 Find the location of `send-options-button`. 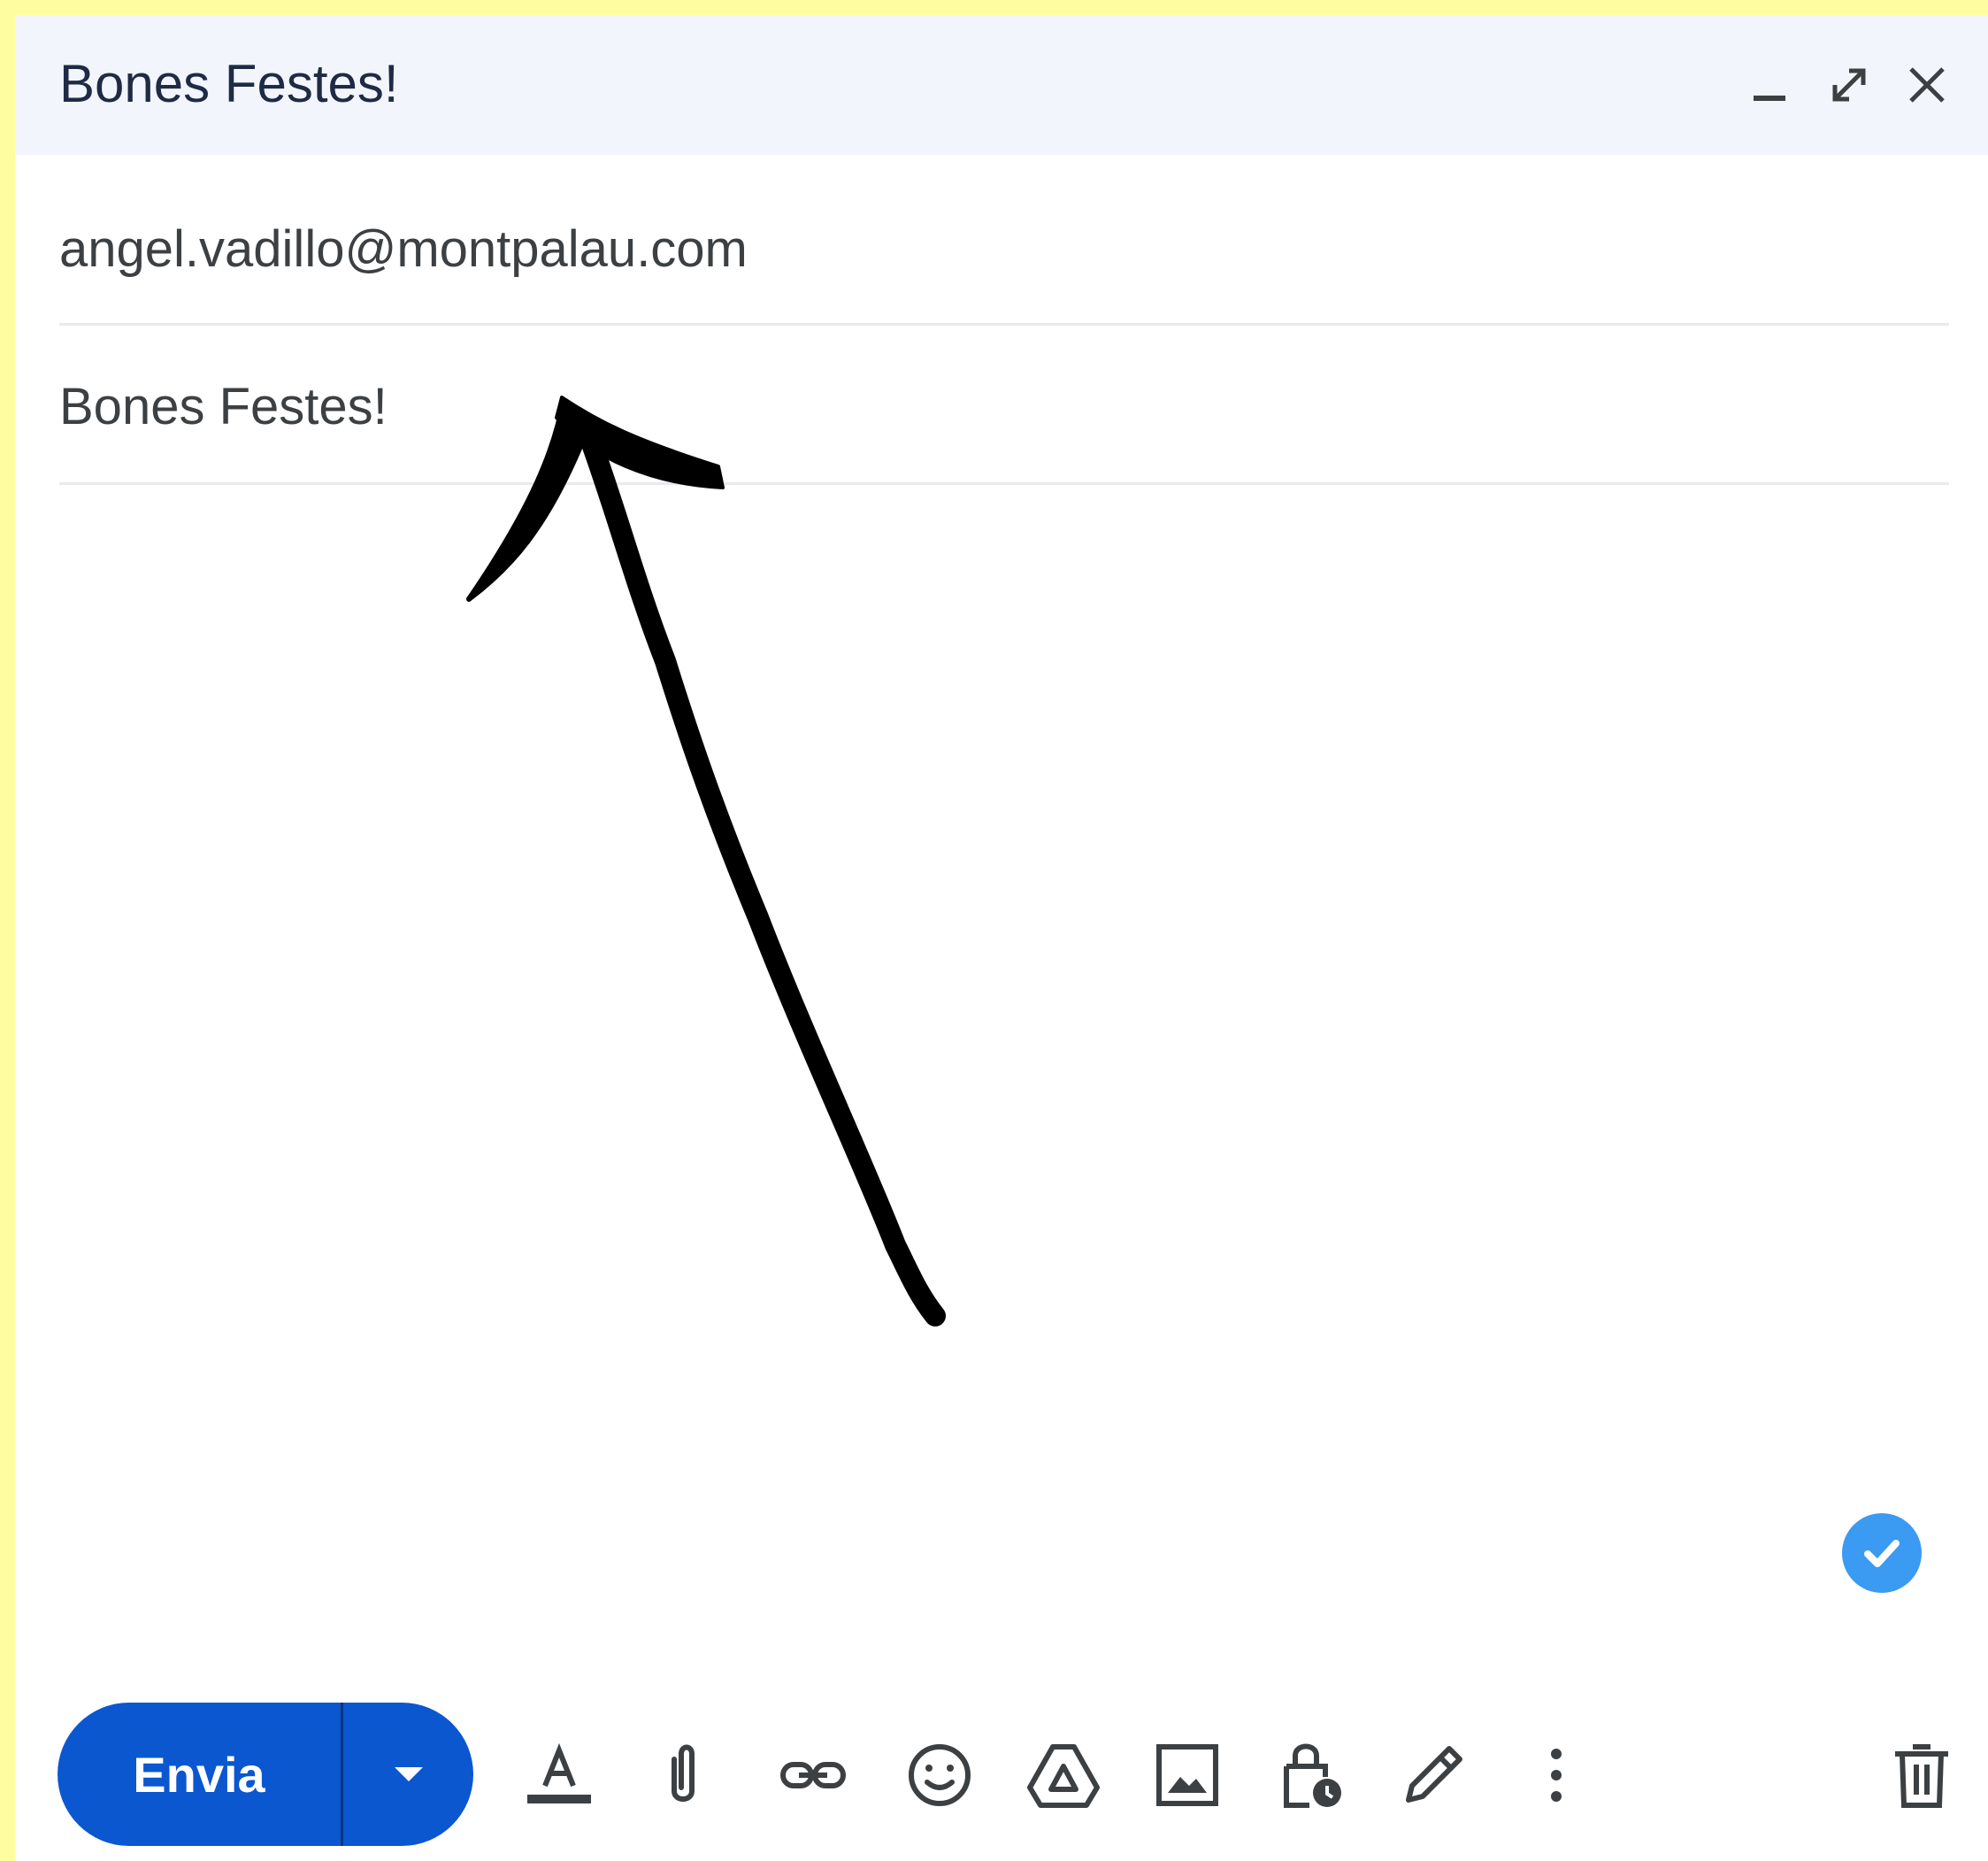

send-options-button is located at coordinates (408, 1775).